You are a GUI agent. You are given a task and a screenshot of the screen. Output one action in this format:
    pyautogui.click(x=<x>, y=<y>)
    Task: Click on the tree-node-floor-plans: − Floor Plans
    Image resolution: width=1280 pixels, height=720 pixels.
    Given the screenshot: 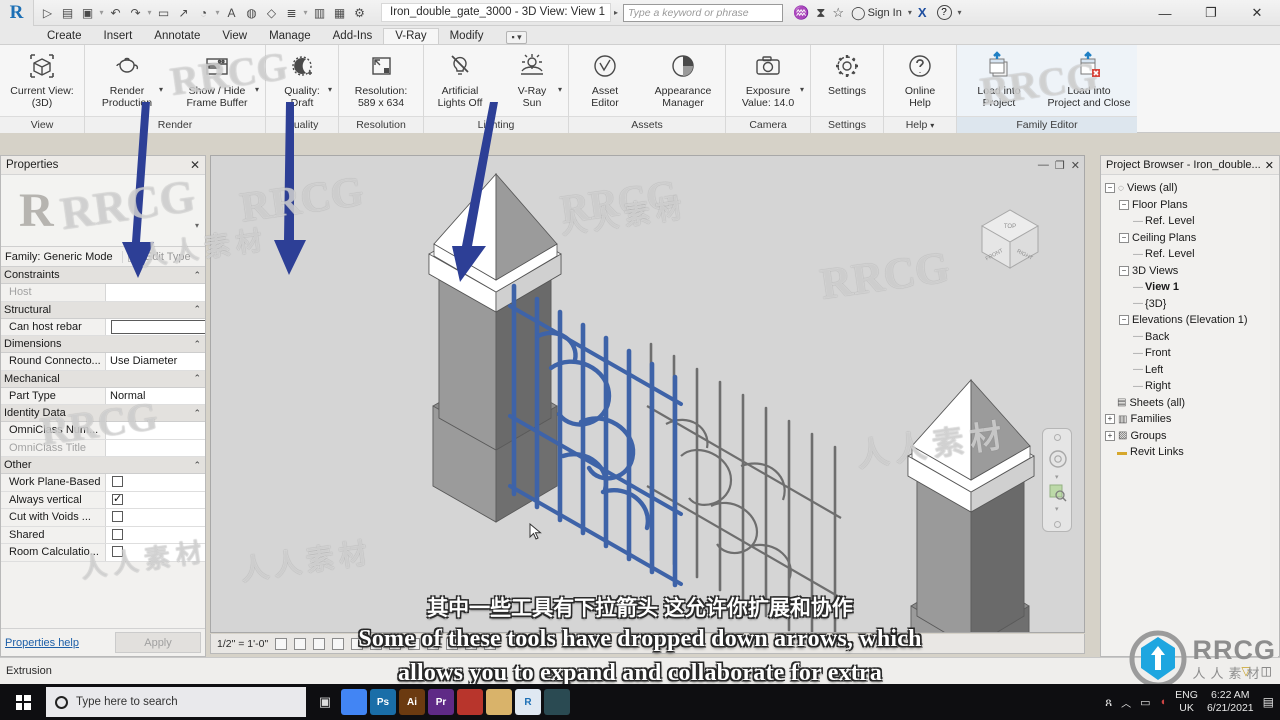 What is the action you would take?
    pyautogui.click(x=1192, y=205)
    